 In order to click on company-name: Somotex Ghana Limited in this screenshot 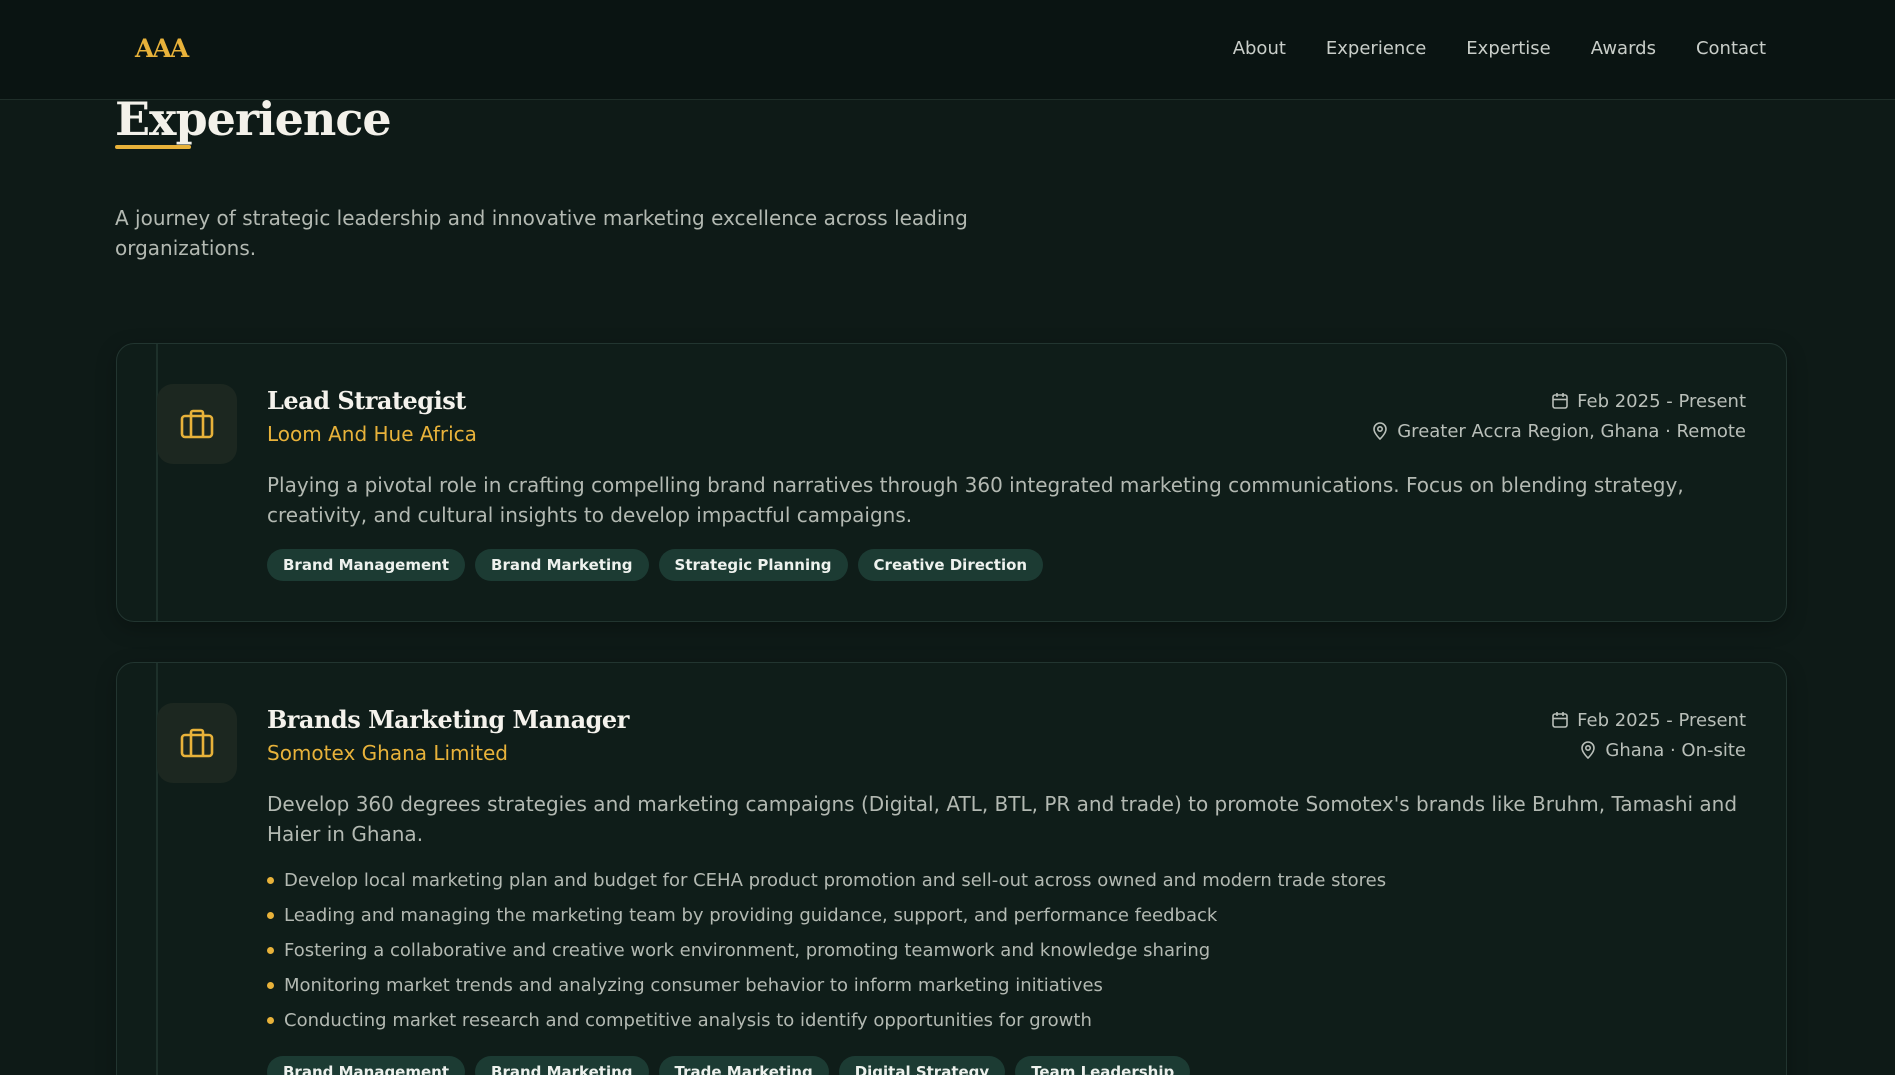, I will do `click(387, 753)`.